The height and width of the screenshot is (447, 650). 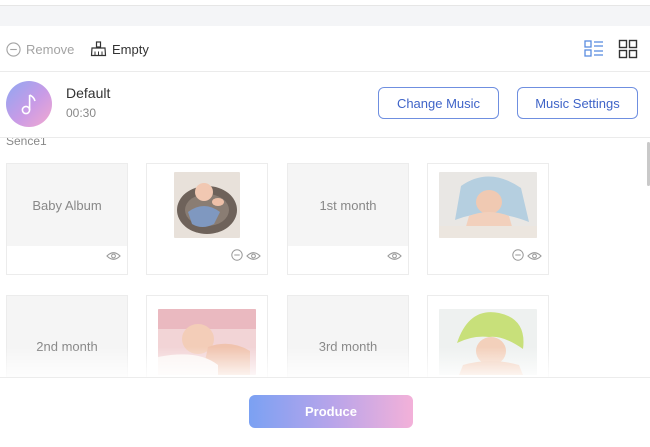 What do you see at coordinates (438, 103) in the screenshot?
I see `change-music-button: Change Music` at bounding box center [438, 103].